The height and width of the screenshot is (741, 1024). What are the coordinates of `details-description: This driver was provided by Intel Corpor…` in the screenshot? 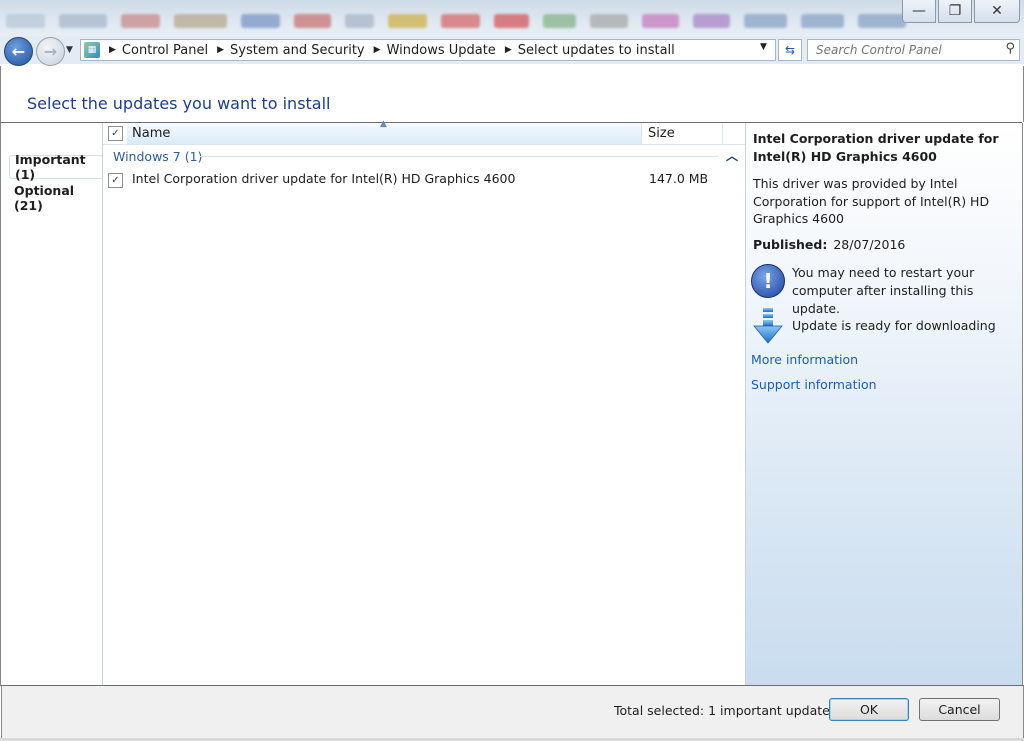 It's located at (871, 201).